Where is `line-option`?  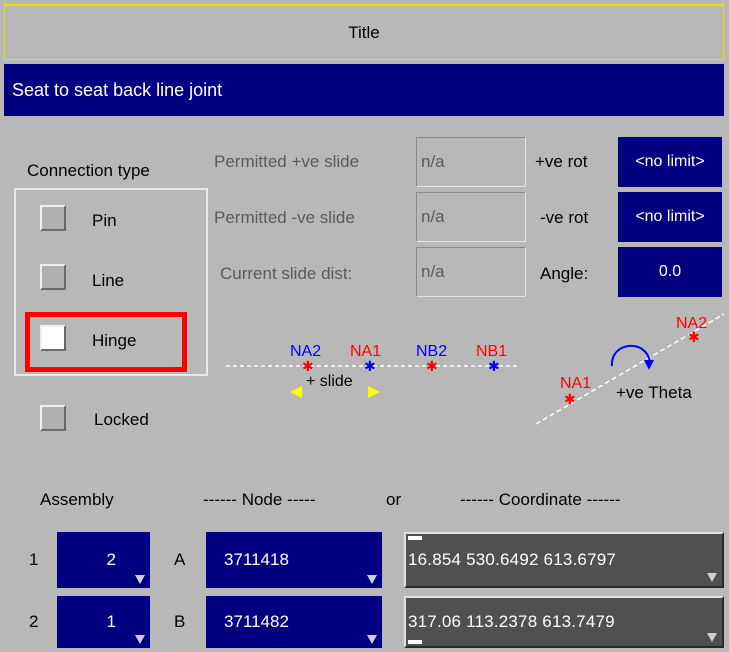 line-option is located at coordinates (53, 277).